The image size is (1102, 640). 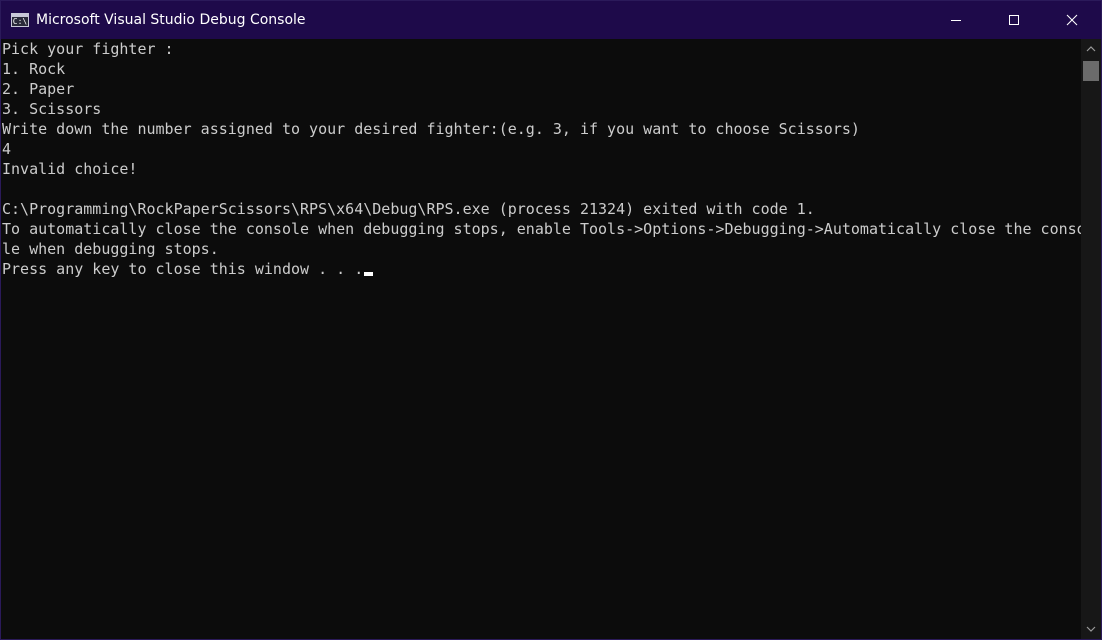 I want to click on scroll-down-button, so click(x=1091, y=629).